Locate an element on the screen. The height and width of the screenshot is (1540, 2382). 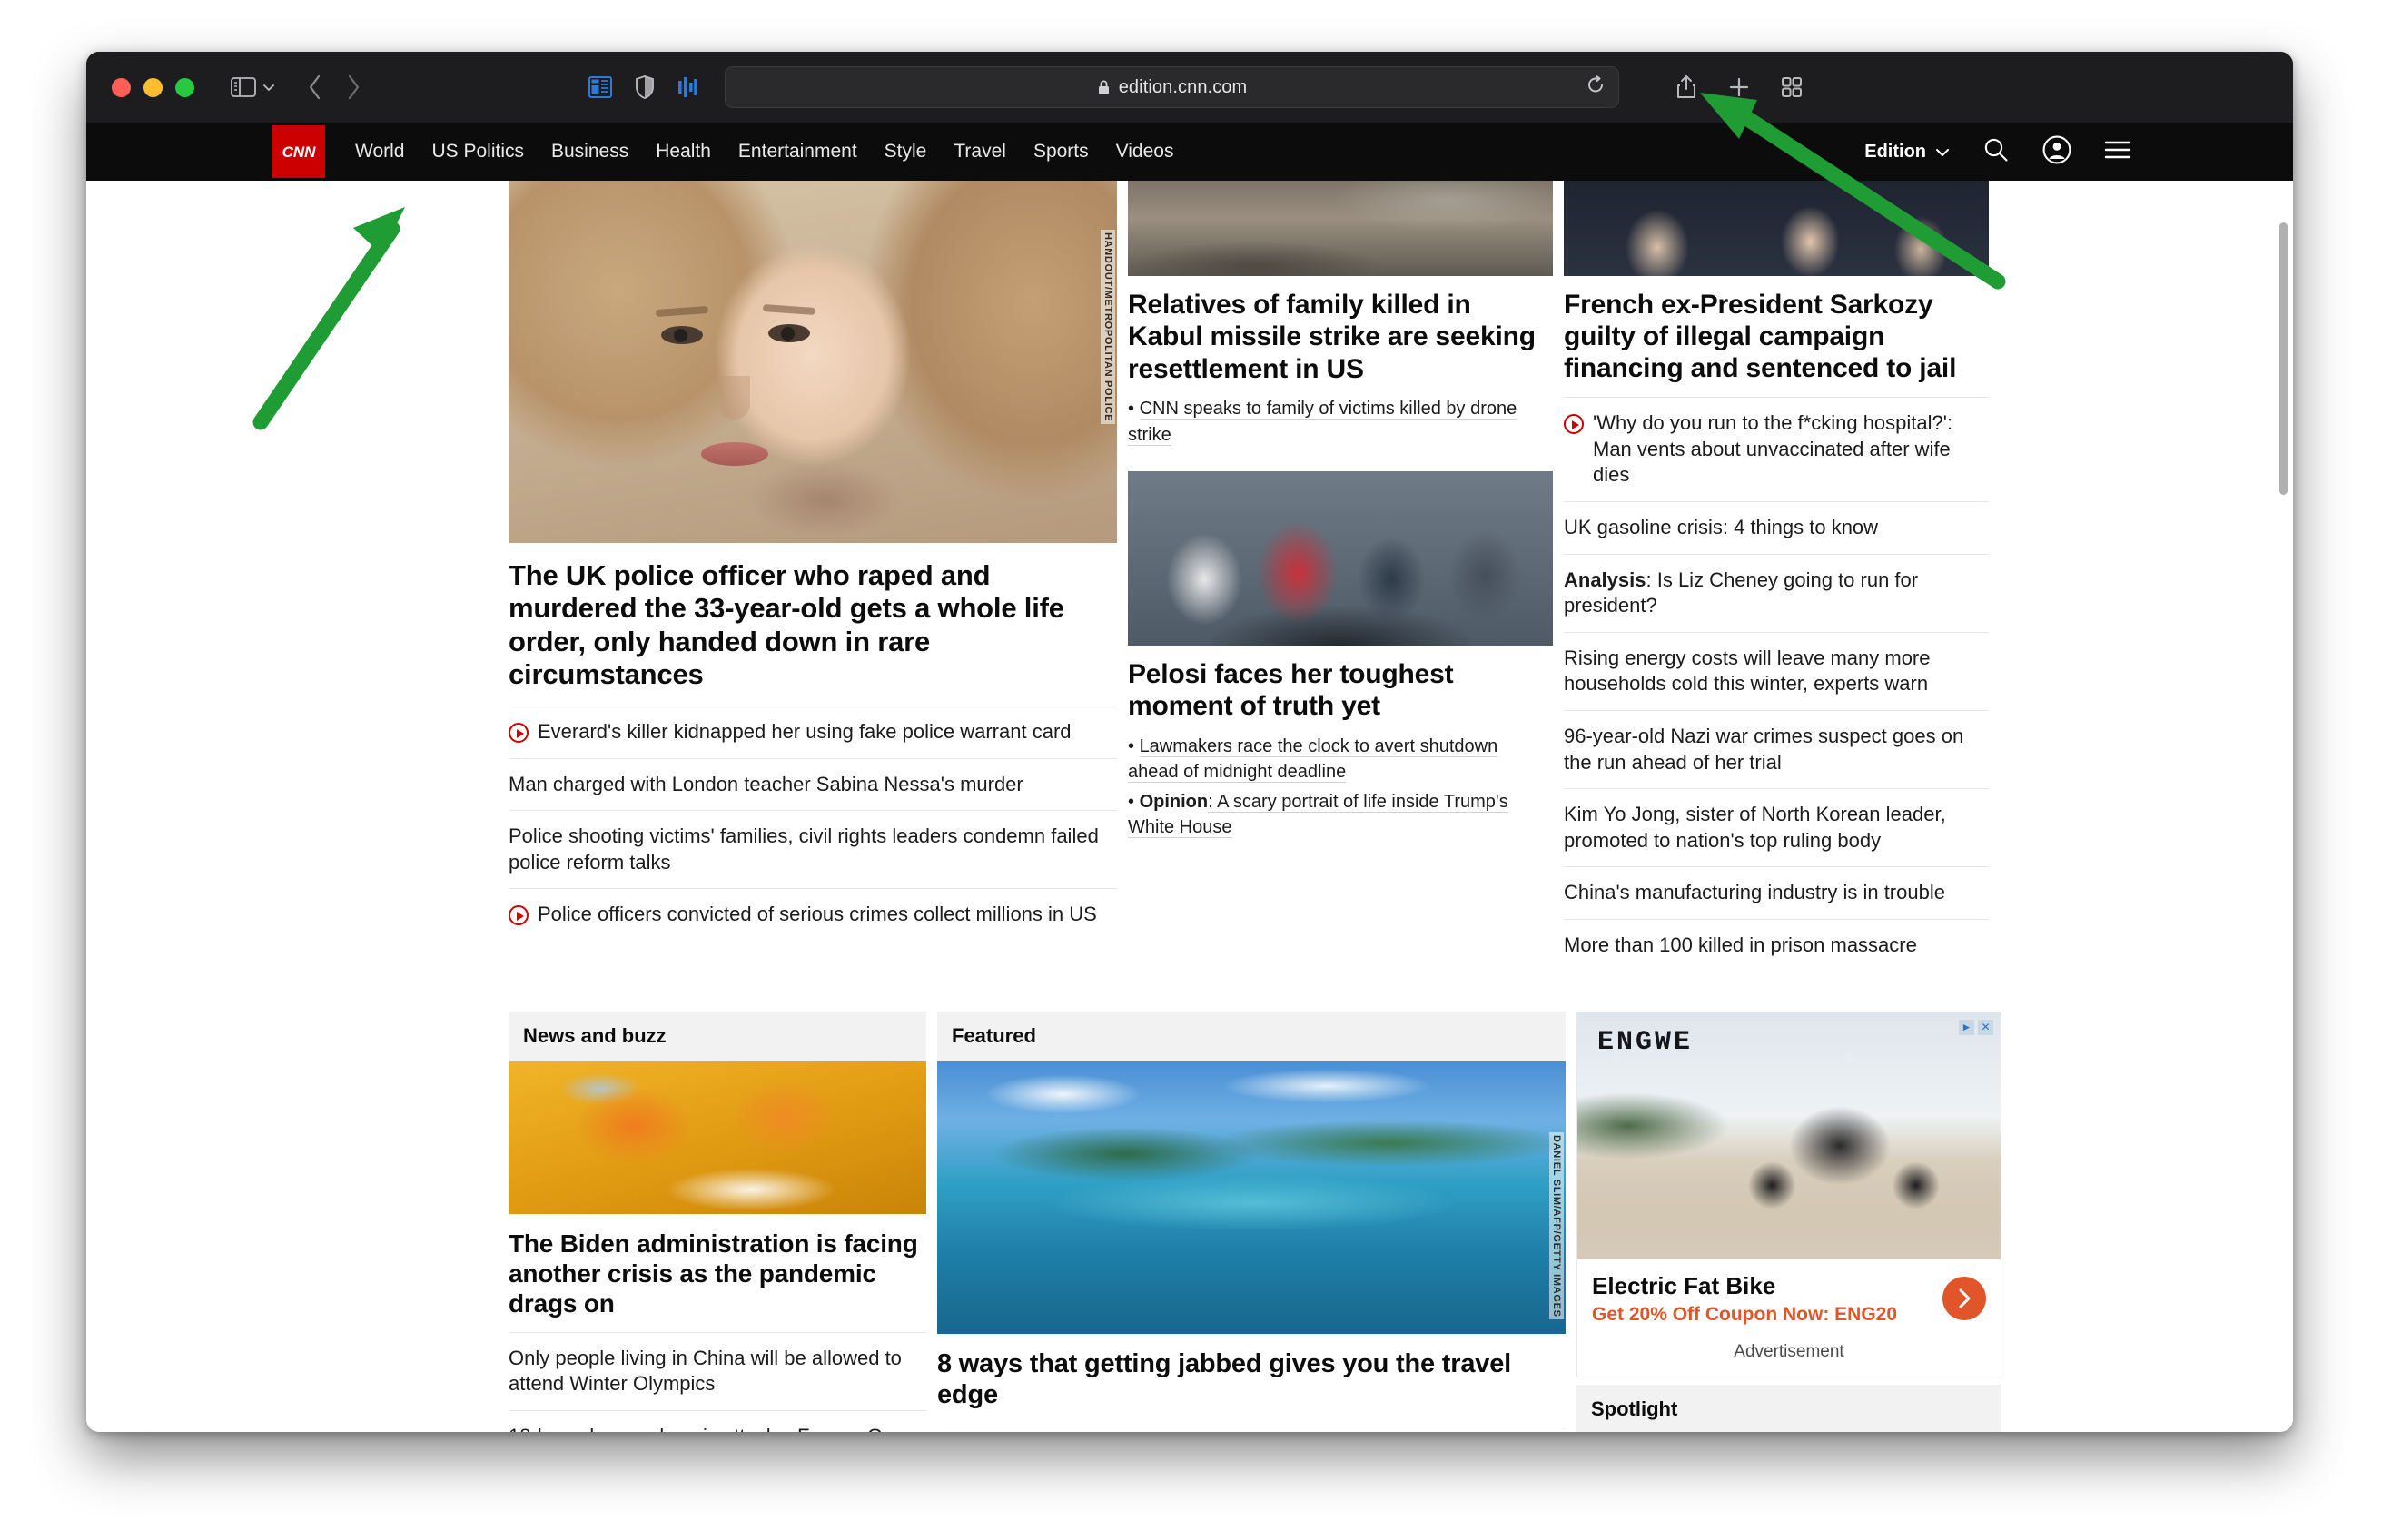
nav-item-style: Style is located at coordinates (906, 152).